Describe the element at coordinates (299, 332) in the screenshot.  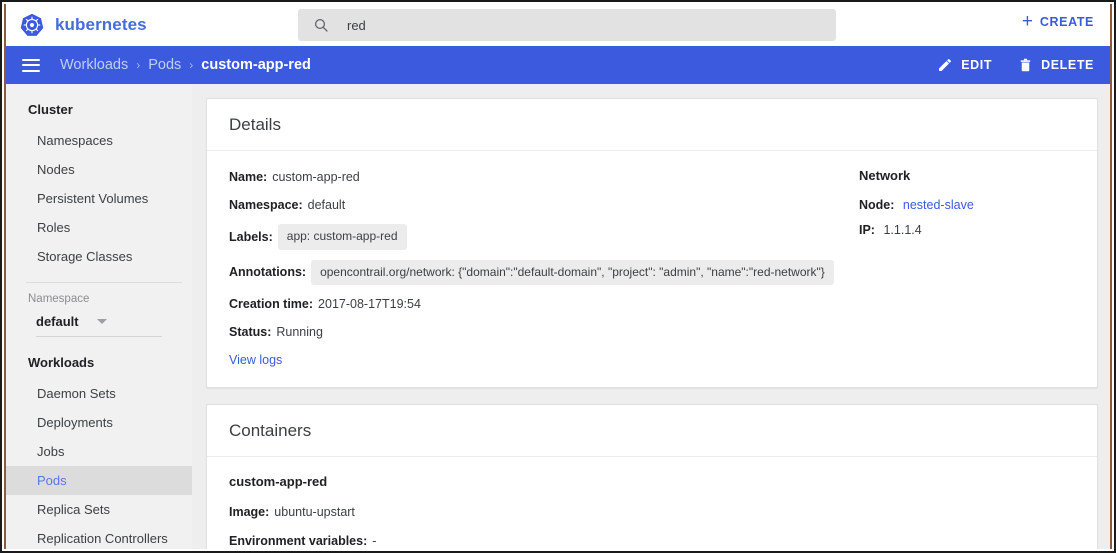
I see `status-badge: Running` at that location.